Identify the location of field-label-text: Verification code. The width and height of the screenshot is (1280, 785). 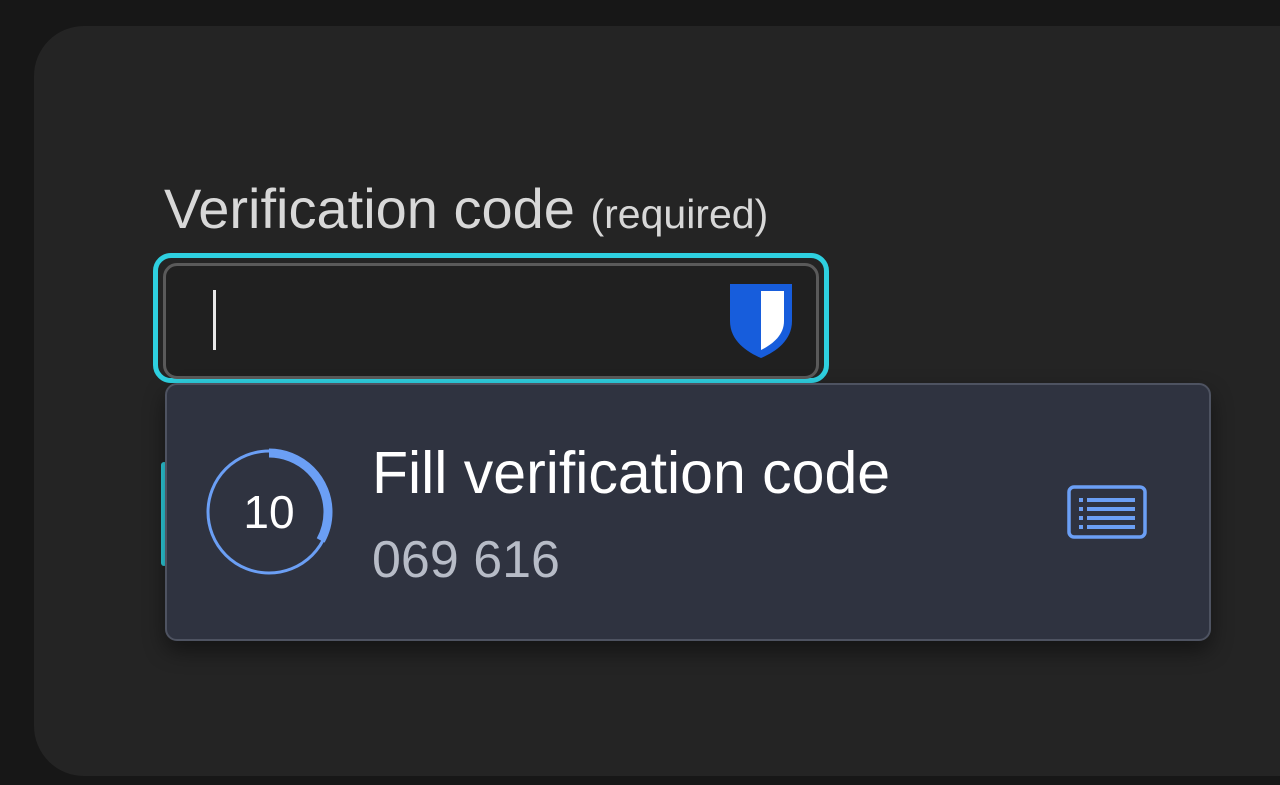
(369, 208).